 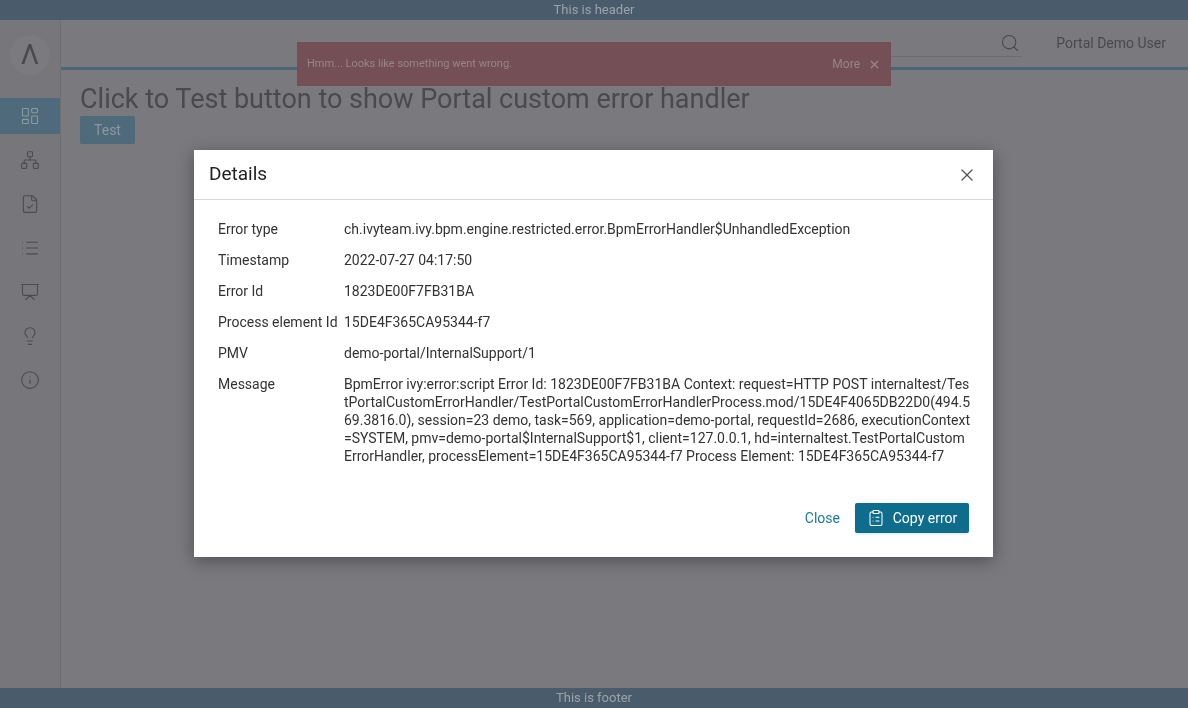 I want to click on detail-label: Message, so click(x=247, y=384).